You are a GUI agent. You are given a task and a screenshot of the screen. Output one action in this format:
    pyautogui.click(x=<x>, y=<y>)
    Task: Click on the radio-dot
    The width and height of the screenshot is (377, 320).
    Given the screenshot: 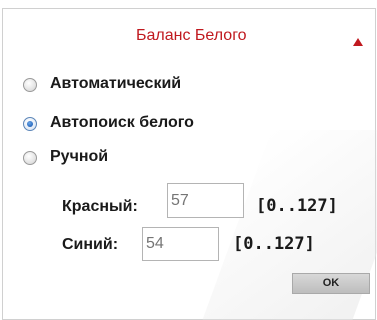 What is the action you would take?
    pyautogui.click(x=30, y=124)
    